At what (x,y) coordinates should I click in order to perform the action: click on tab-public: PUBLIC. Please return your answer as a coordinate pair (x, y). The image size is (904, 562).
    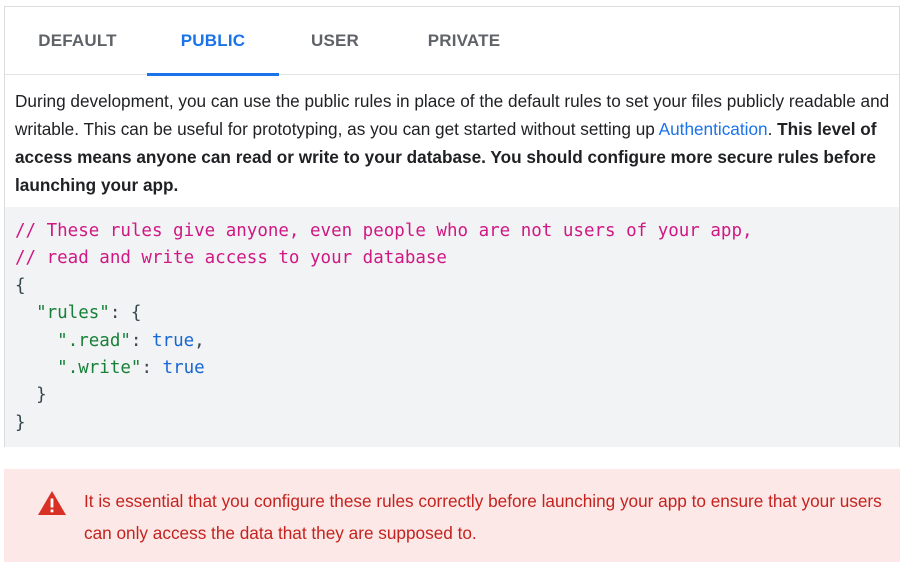
    Looking at the image, I should click on (213, 41).